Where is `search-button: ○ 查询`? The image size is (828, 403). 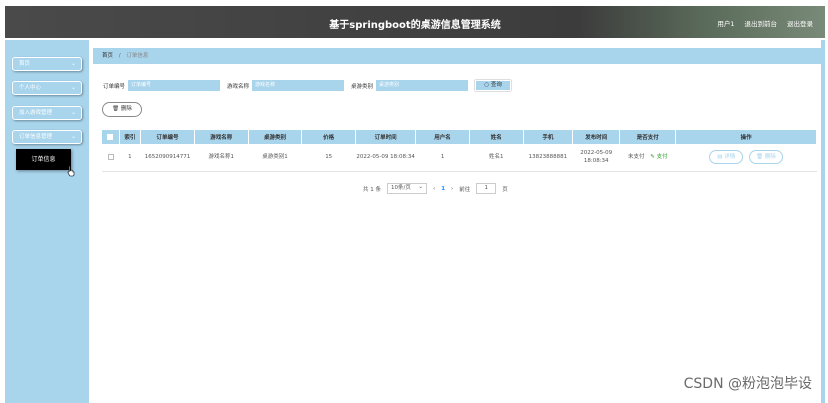
search-button: ○ 查询 is located at coordinates (493, 85).